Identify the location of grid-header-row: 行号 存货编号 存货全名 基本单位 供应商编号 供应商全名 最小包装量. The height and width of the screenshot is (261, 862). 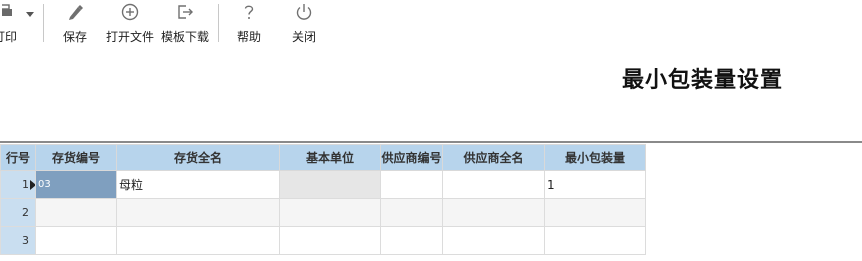
(323, 157).